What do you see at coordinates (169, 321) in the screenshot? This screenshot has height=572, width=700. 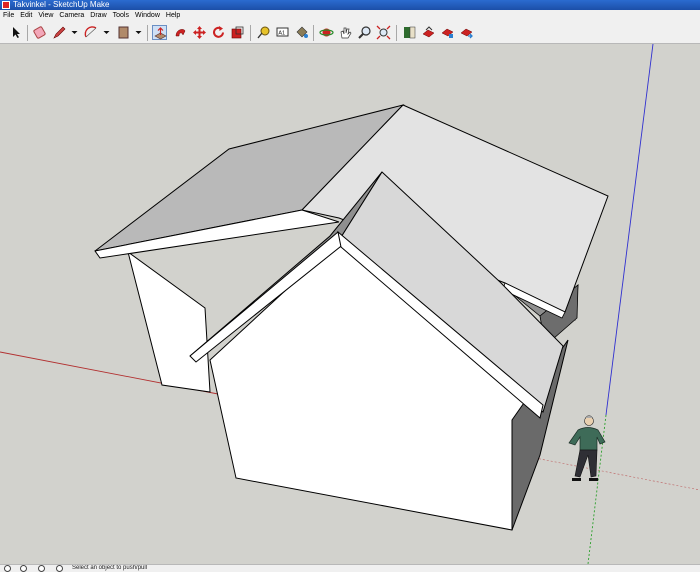 I see `back-house-wall` at bounding box center [169, 321].